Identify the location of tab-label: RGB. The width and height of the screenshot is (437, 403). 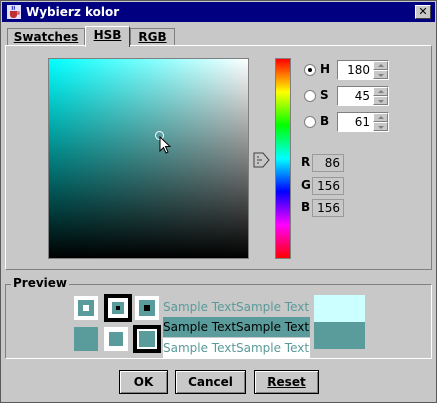
(152, 37).